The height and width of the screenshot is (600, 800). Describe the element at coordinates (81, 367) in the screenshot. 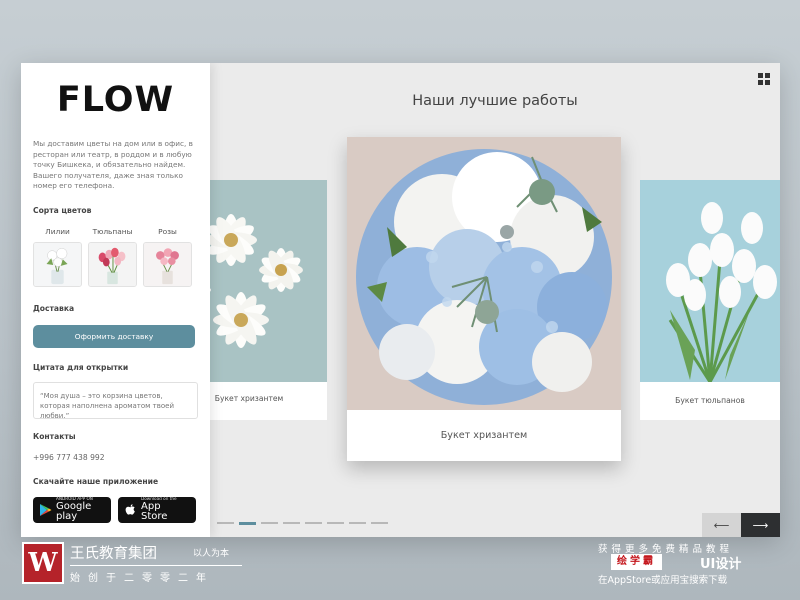

I see `quote-title: Цитата для открытки` at that location.